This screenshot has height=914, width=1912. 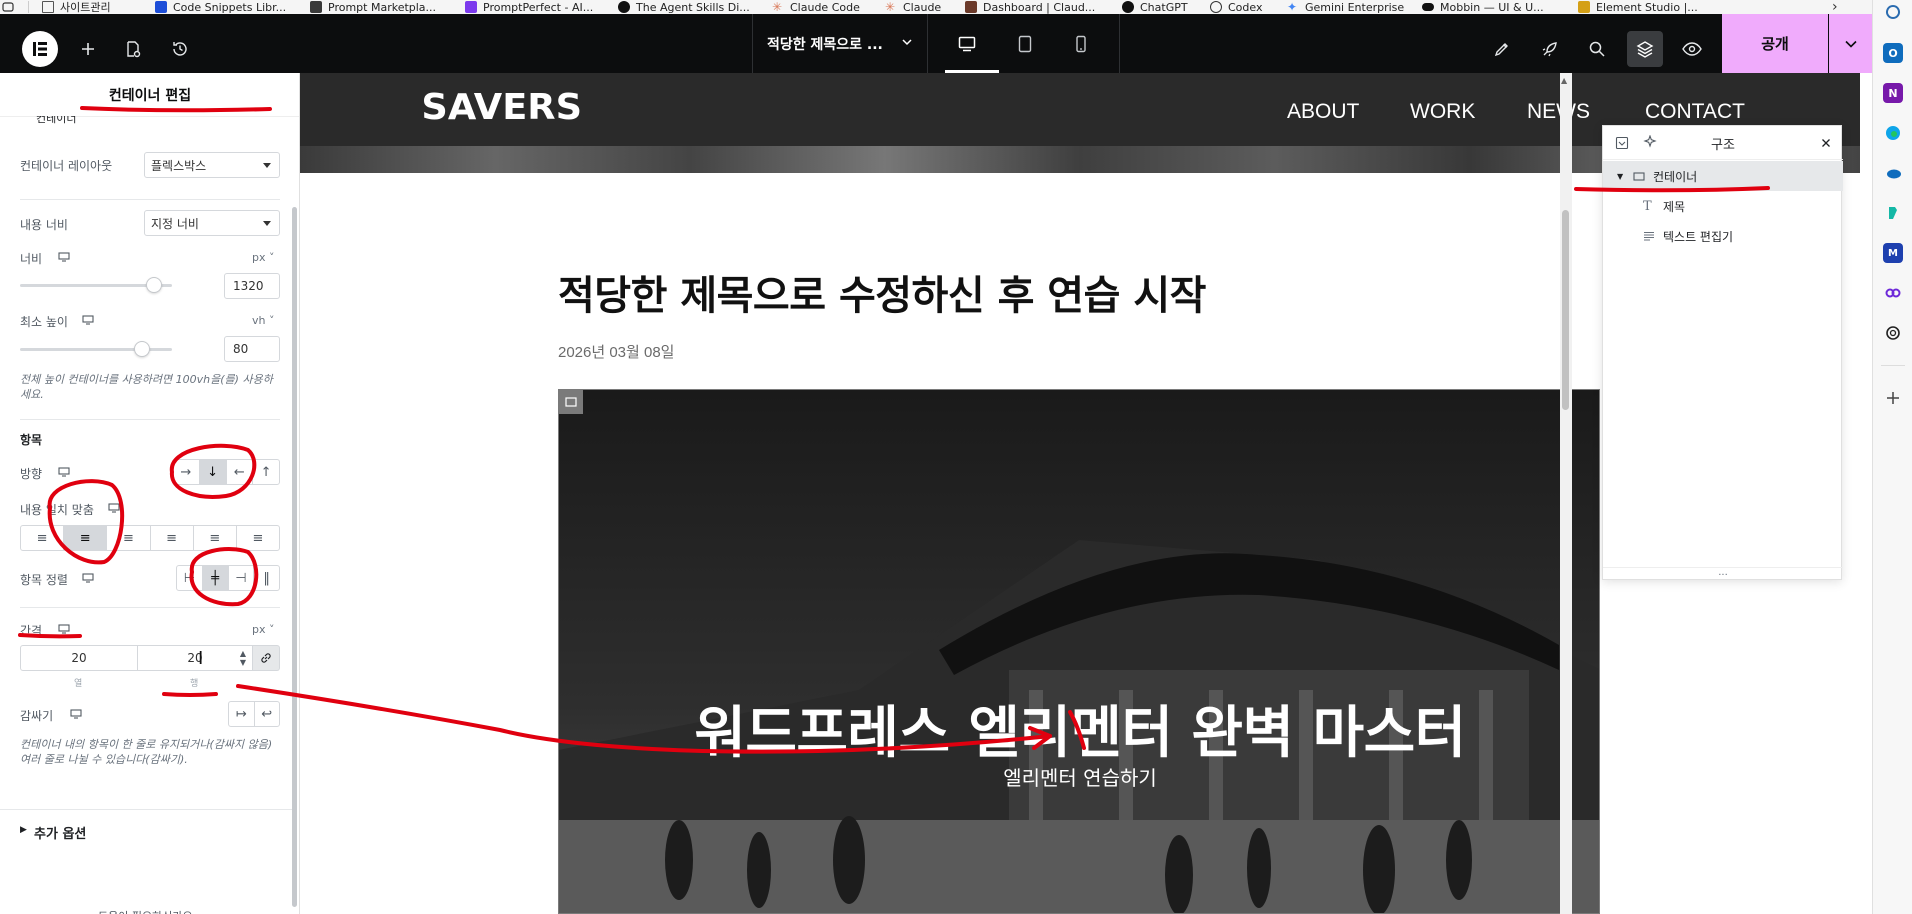 I want to click on preview-eye-icon, so click(x=1692, y=49).